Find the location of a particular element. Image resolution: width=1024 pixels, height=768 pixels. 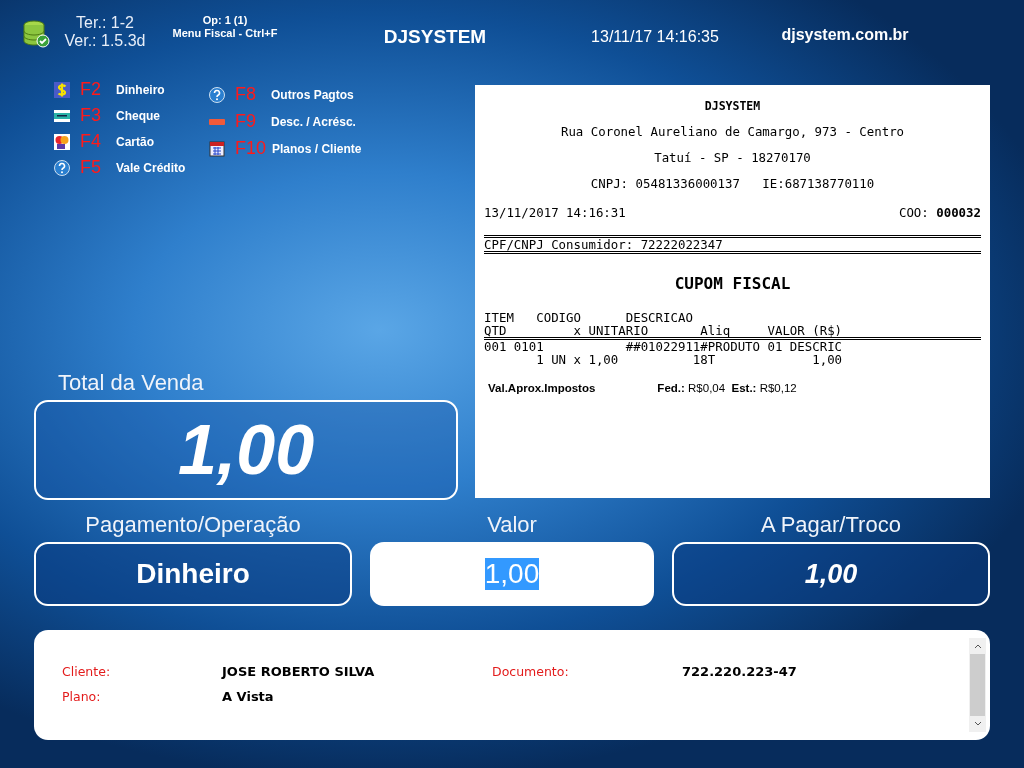

receipt-city: Tatuí - SP - 18270170 is located at coordinates (732, 158).